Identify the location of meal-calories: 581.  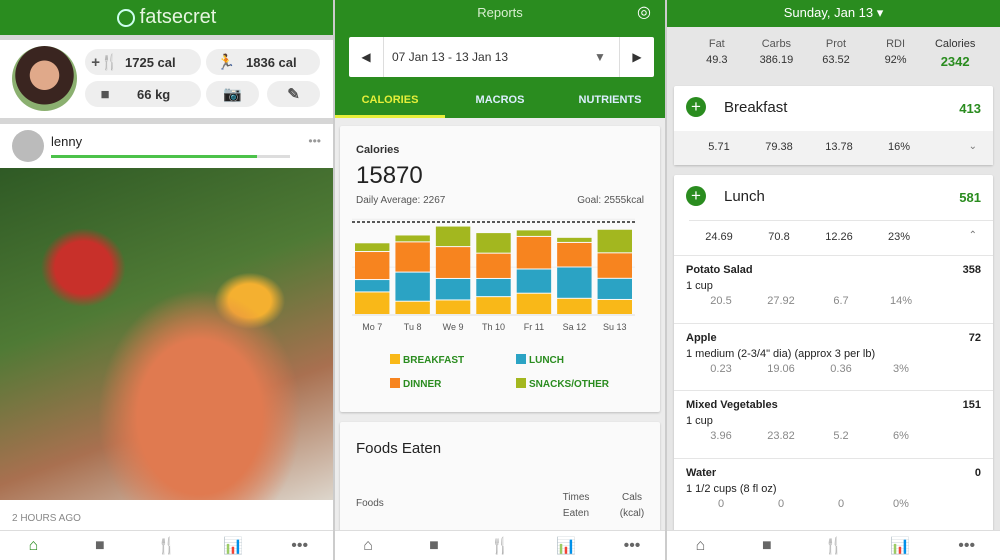
(970, 197).